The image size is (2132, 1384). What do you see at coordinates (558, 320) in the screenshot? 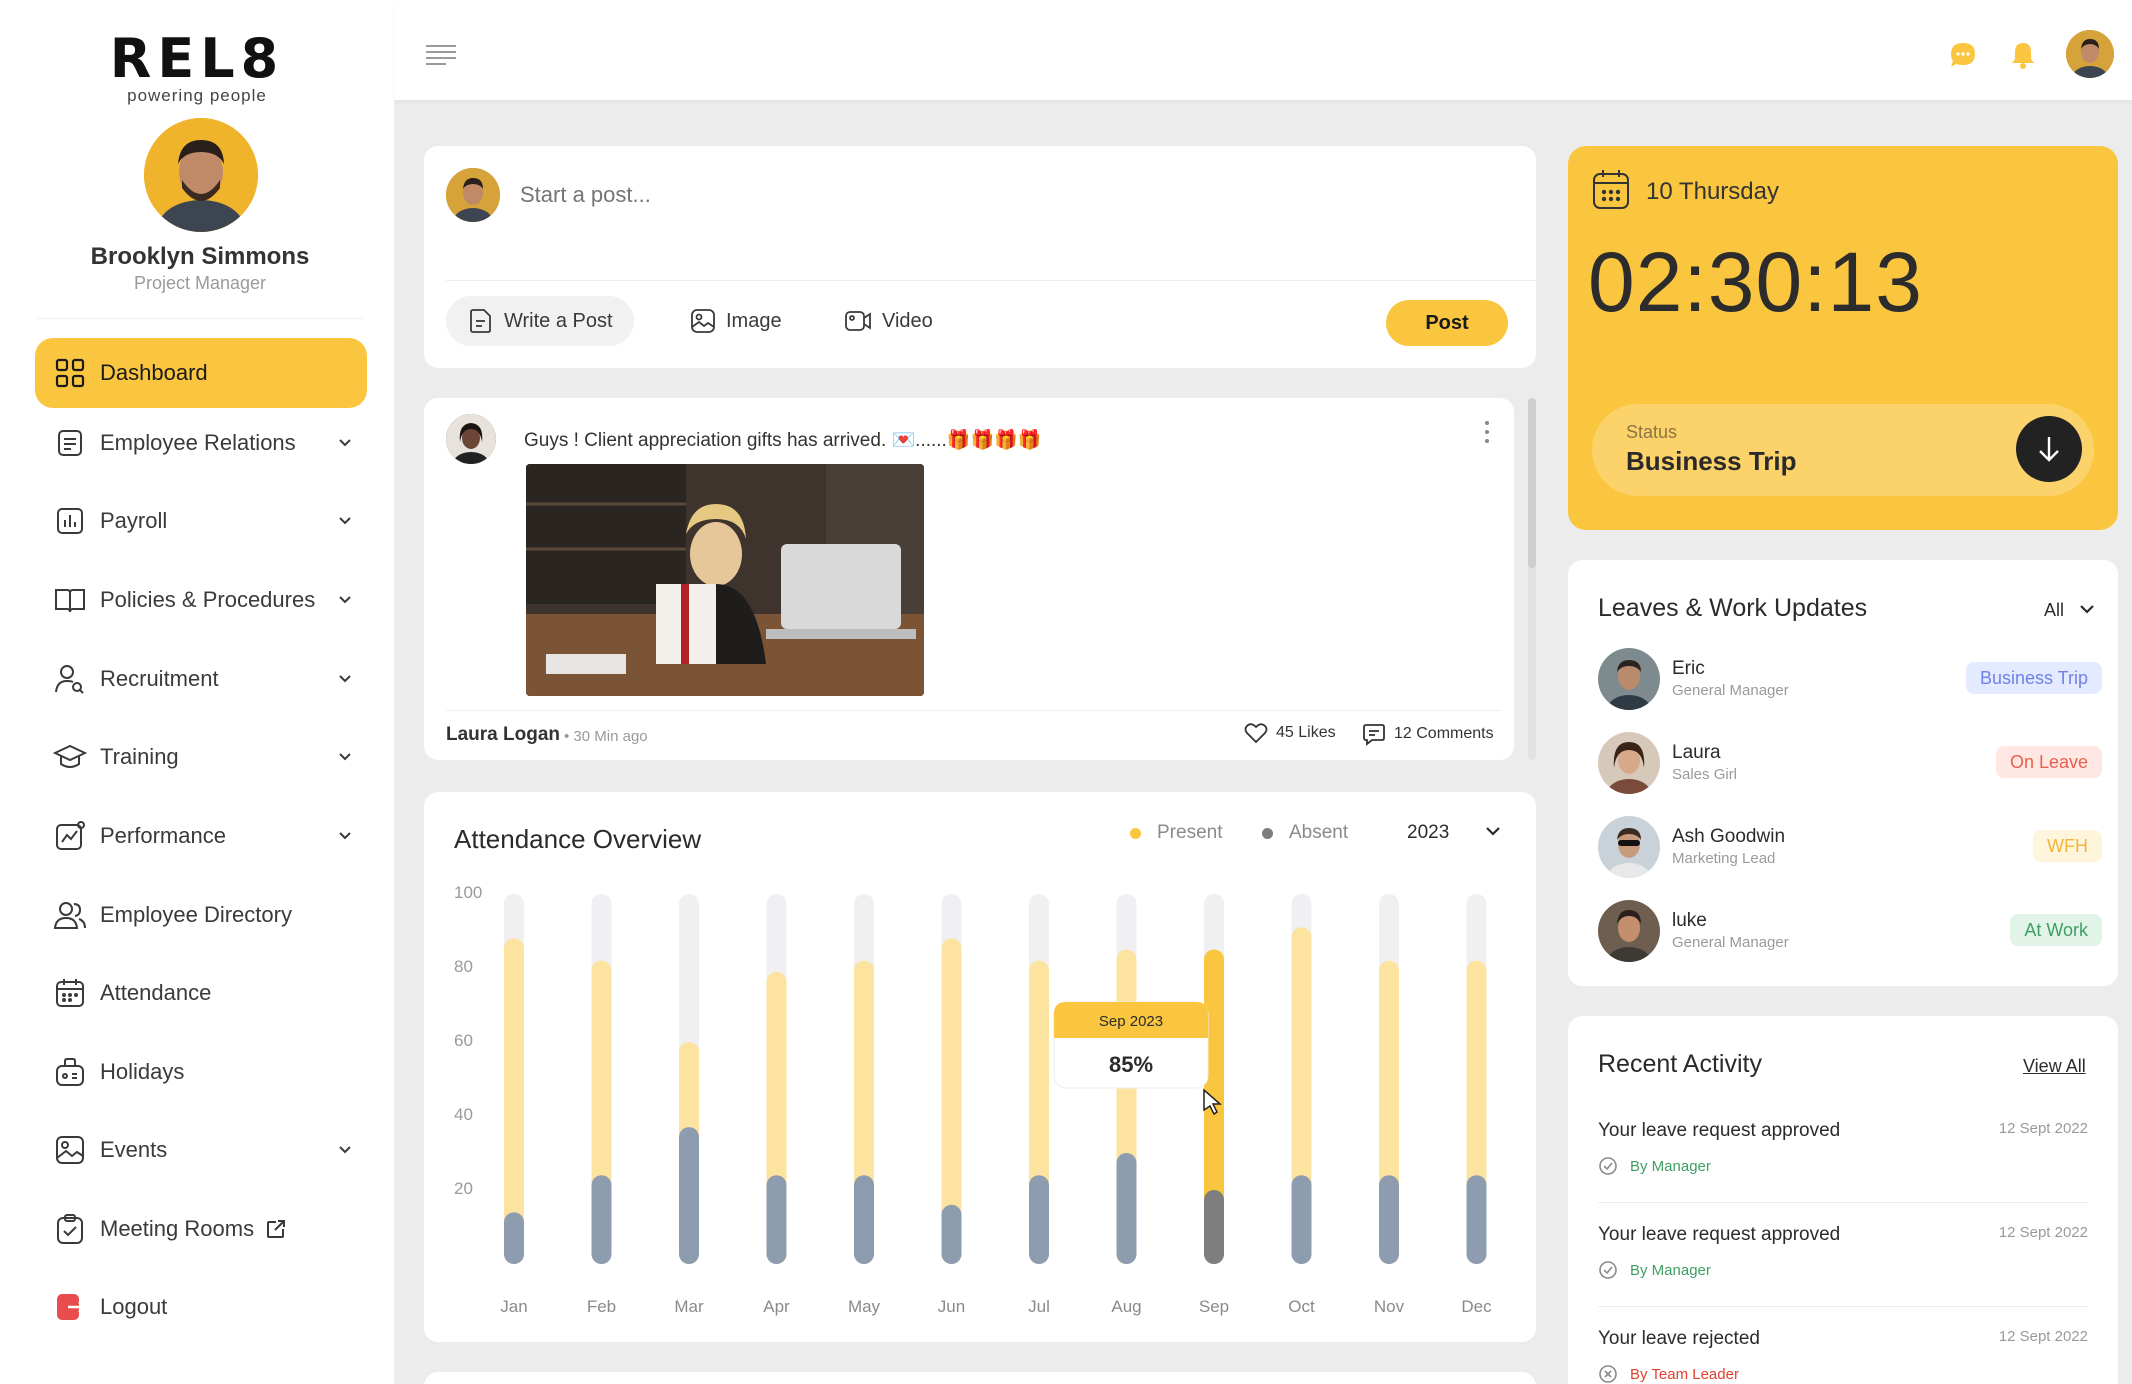
I see `write-post-label: Write a Post` at bounding box center [558, 320].